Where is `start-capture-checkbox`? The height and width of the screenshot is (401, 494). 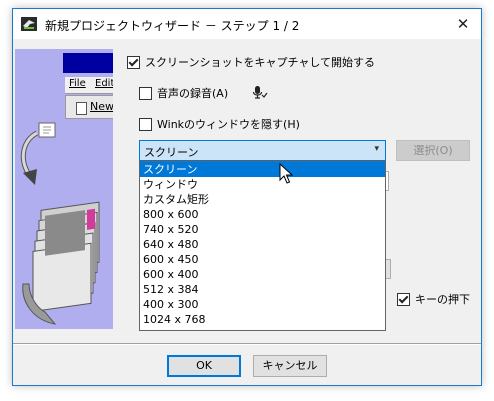
start-capture-checkbox is located at coordinates (133, 62).